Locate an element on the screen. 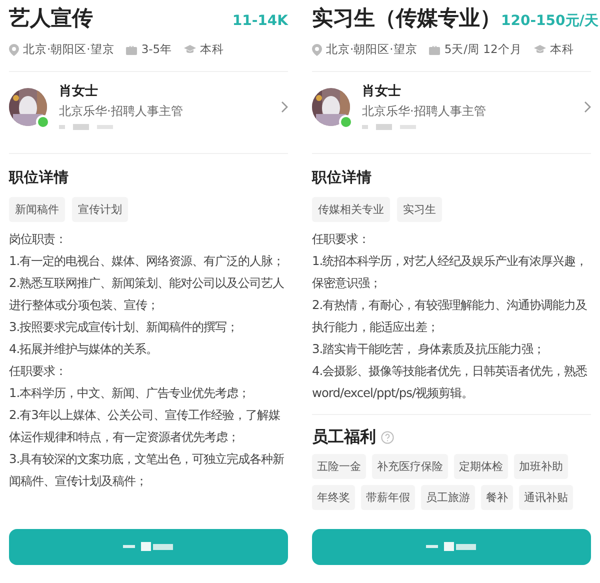 The width and height of the screenshot is (600, 583). skill-tag: 新闻稿件 is located at coordinates (37, 209).